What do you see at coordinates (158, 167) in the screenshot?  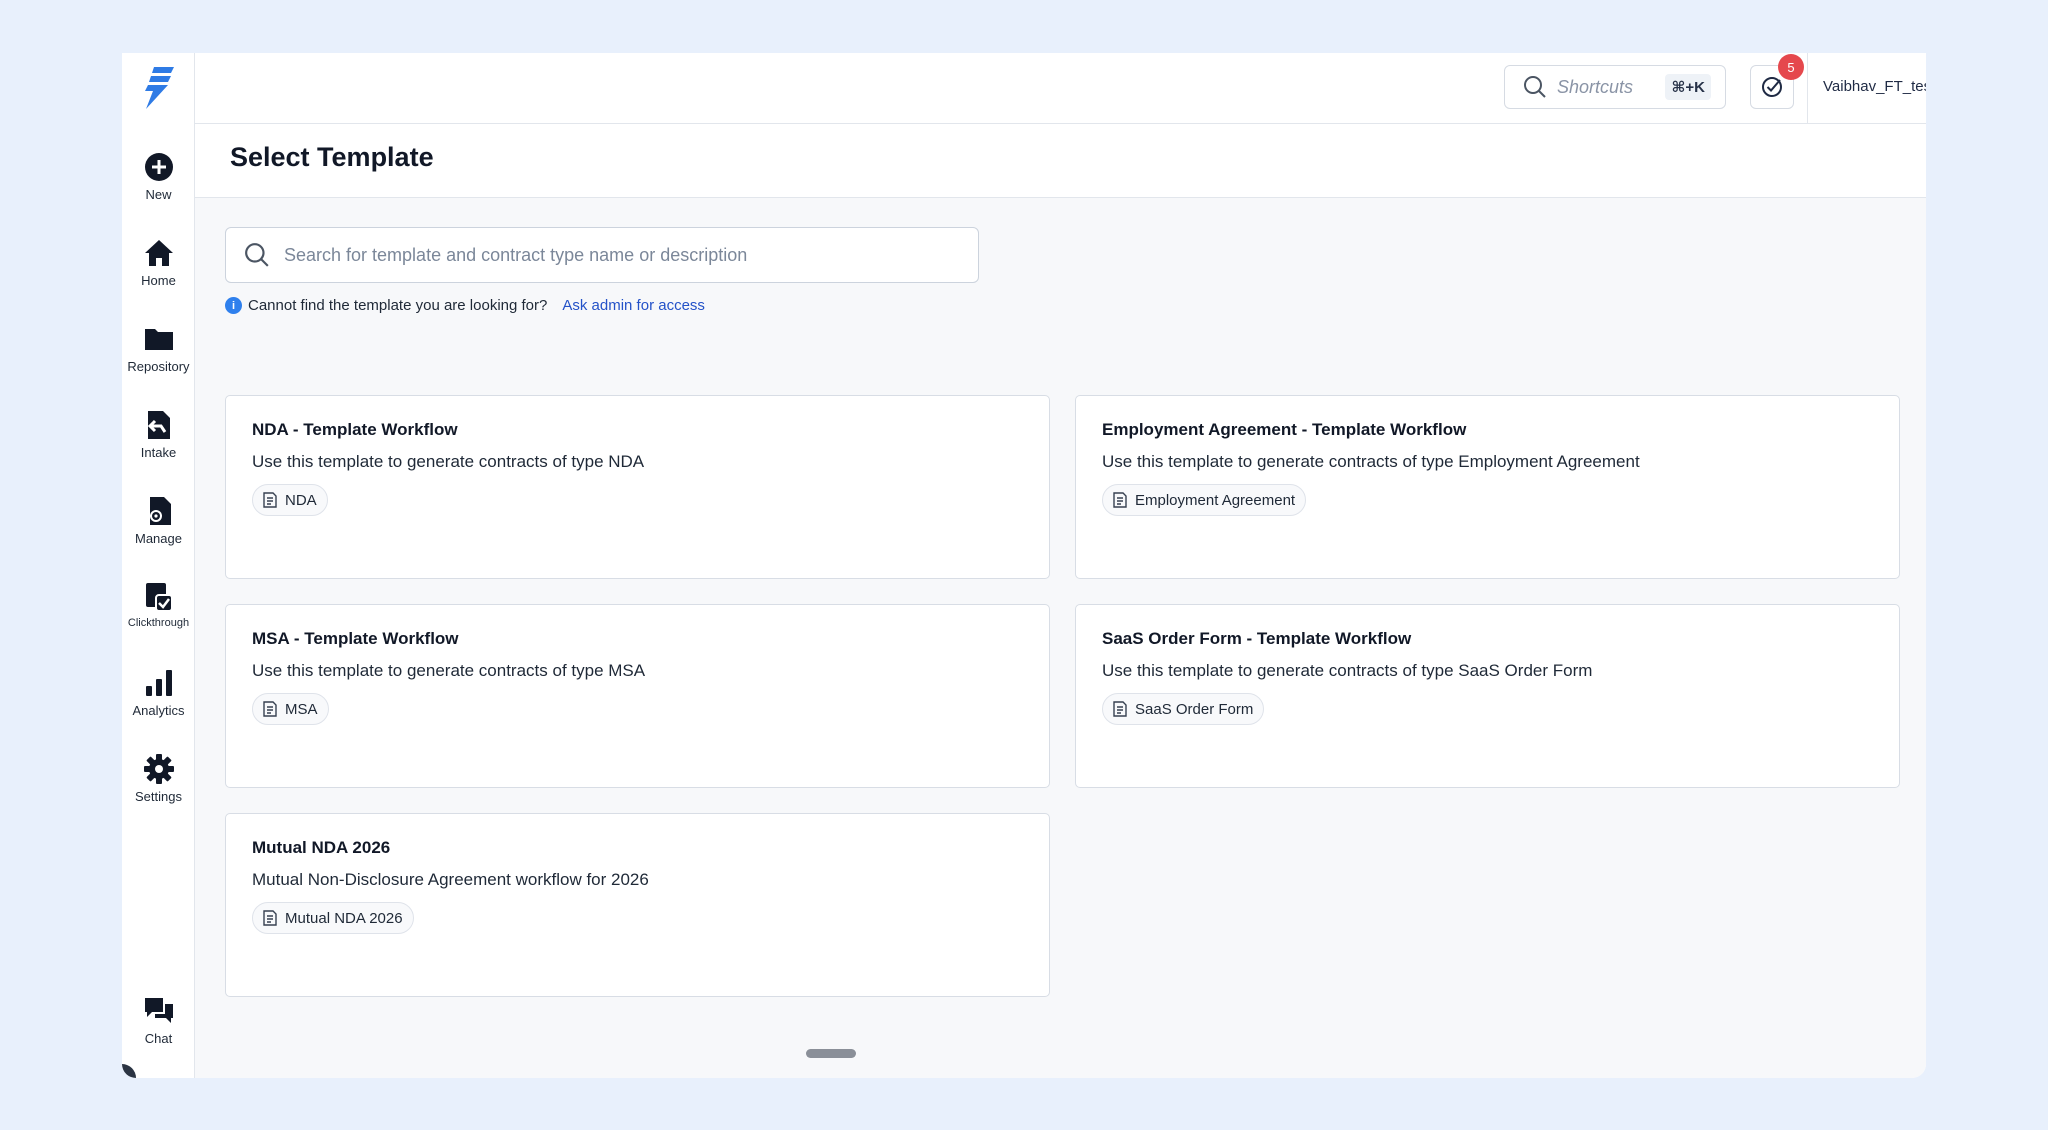 I see `plus-circle-icon` at bounding box center [158, 167].